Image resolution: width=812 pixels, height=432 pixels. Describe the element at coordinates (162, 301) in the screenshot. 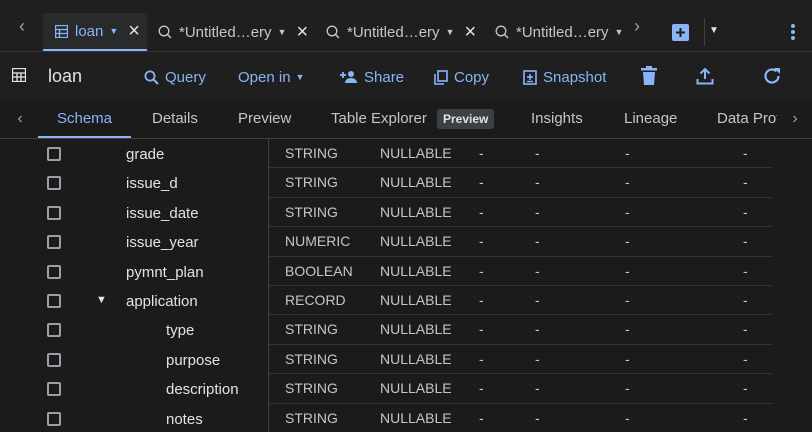

I see `field-name: application` at that location.